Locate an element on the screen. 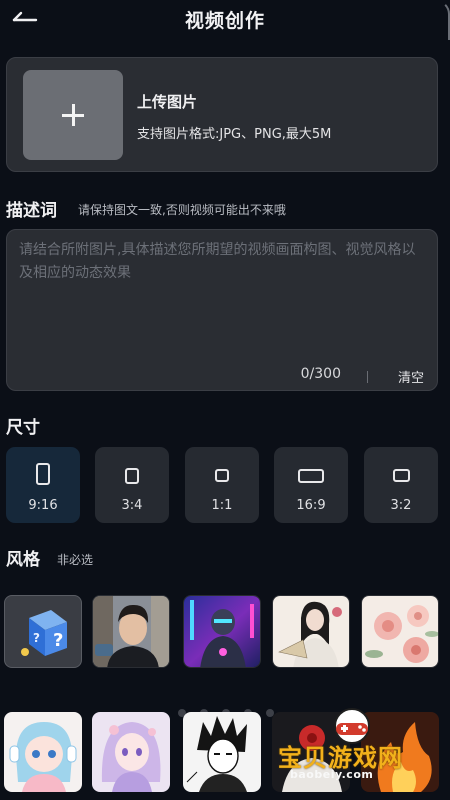 This screenshot has width=450, height=800. style-watercolor-flowers is located at coordinates (400, 631).